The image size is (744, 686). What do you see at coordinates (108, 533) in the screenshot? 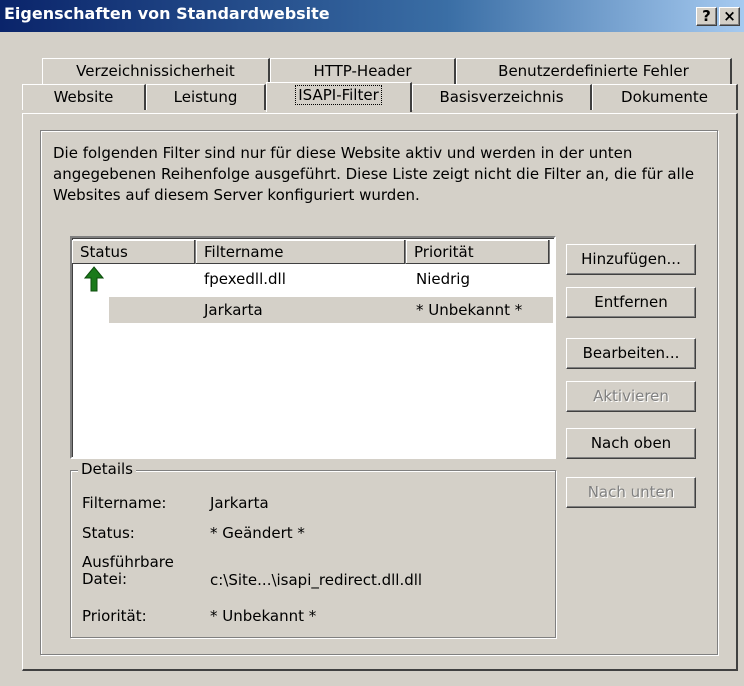
I see `status-label: Status:` at bounding box center [108, 533].